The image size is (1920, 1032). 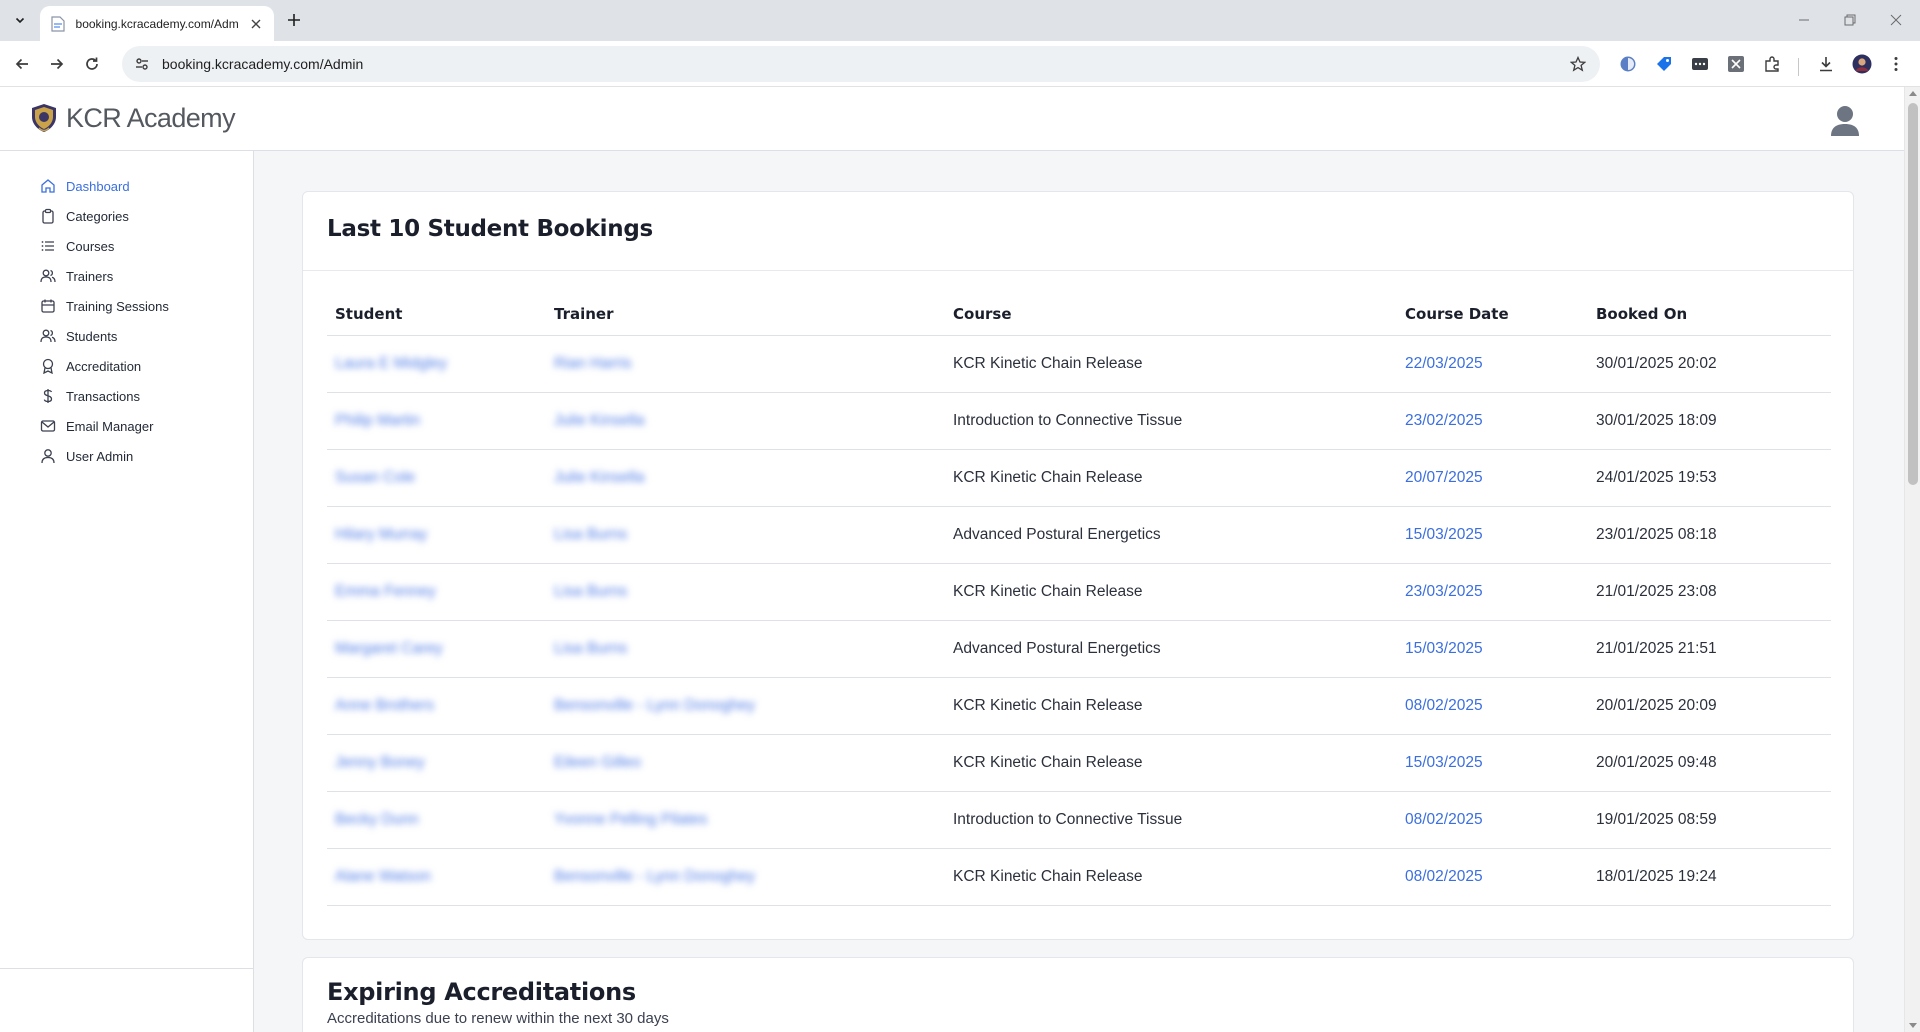 I want to click on student-link: Jenny Boney, so click(x=436, y=763).